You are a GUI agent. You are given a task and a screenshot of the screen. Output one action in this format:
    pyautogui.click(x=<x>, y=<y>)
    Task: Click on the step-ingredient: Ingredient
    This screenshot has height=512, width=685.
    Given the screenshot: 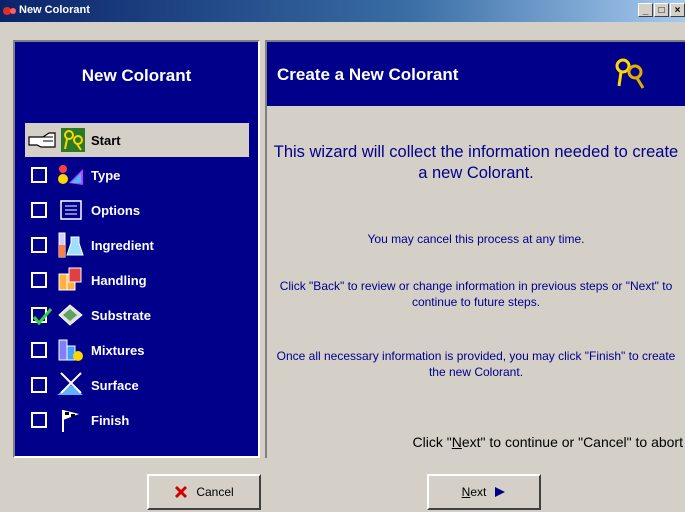 What is the action you would take?
    pyautogui.click(x=137, y=245)
    